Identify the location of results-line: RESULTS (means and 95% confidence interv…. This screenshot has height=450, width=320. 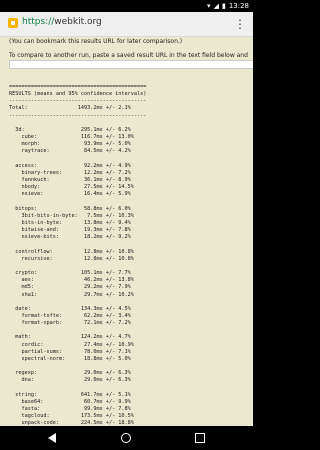
(78, 94).